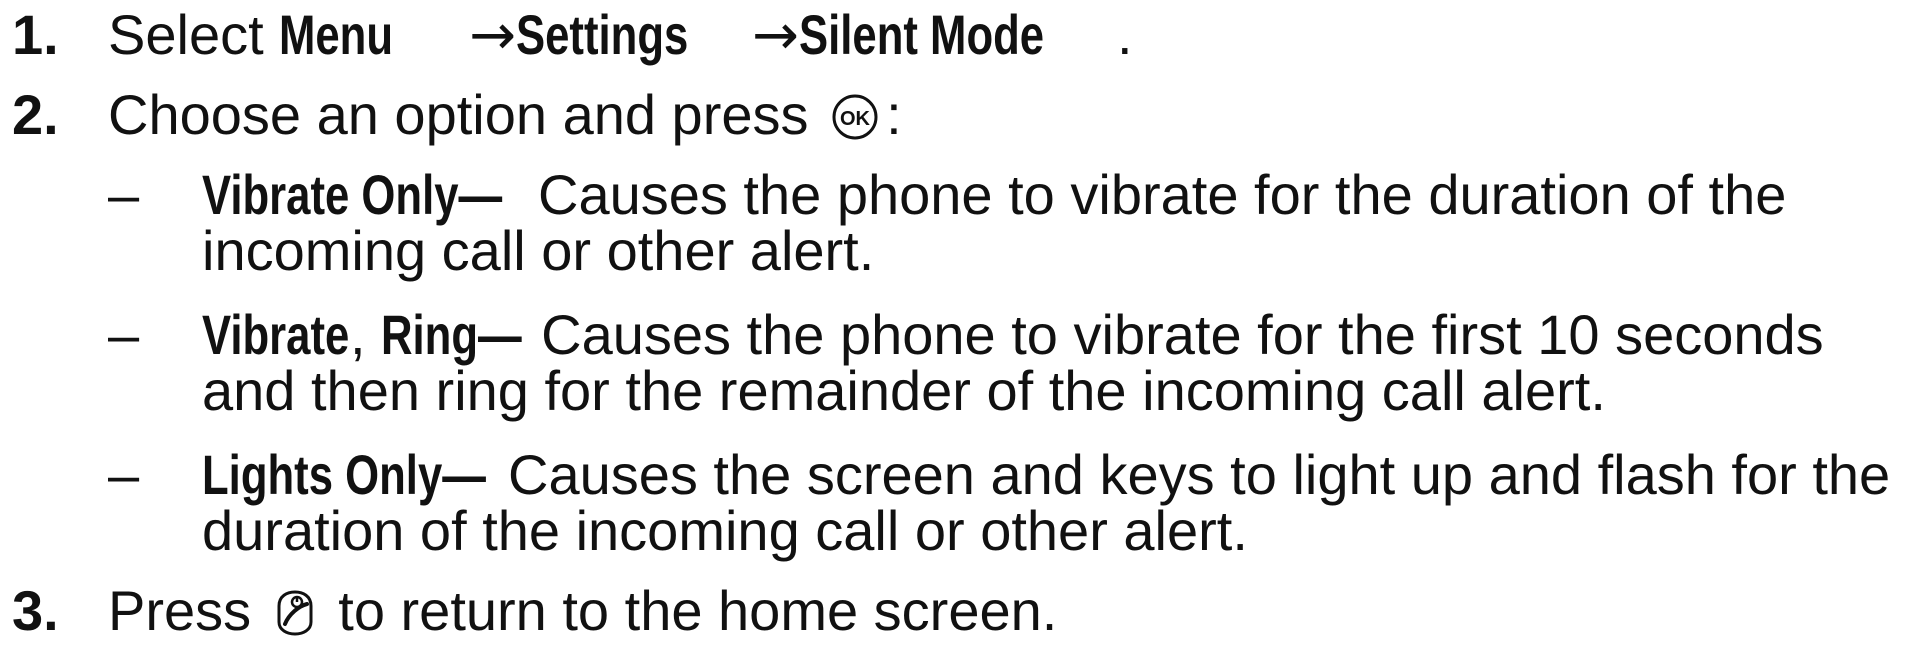 Image resolution: width=1912 pixels, height=654 pixels. Describe the element at coordinates (187, 610) in the screenshot. I see `step-text-before: Press` at that location.